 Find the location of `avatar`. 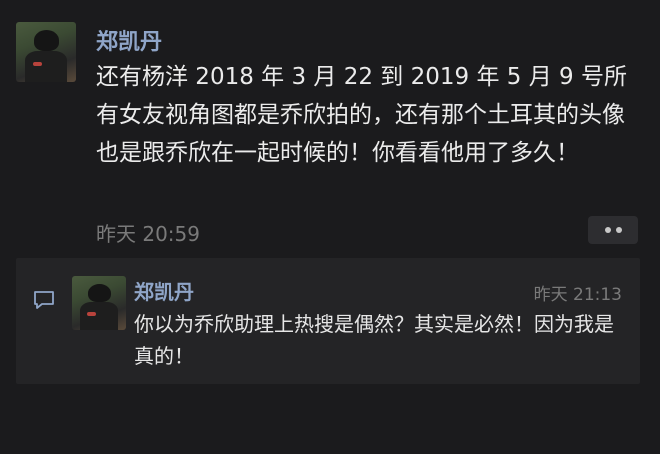

avatar is located at coordinates (46, 52).